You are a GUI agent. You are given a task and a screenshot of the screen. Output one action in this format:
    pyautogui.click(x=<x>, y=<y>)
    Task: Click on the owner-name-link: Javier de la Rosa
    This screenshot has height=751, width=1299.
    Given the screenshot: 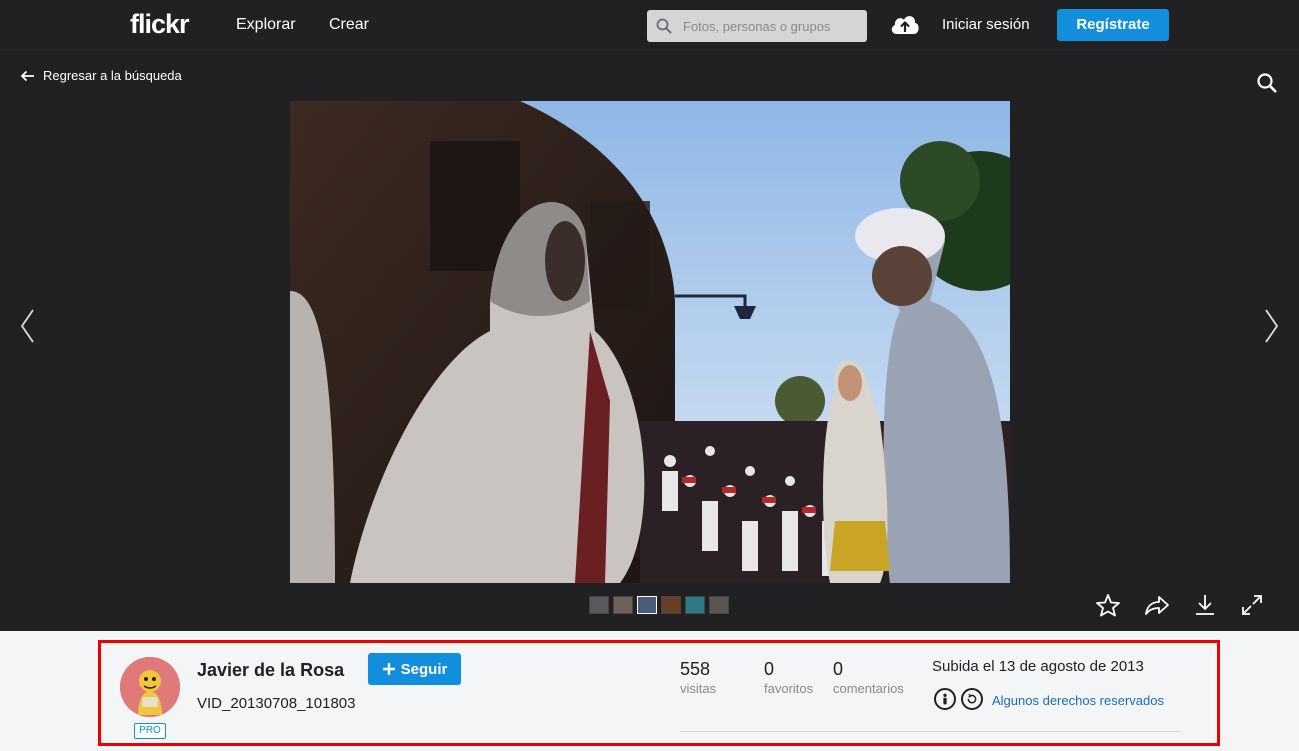 What is the action you would take?
    pyautogui.click(x=270, y=670)
    